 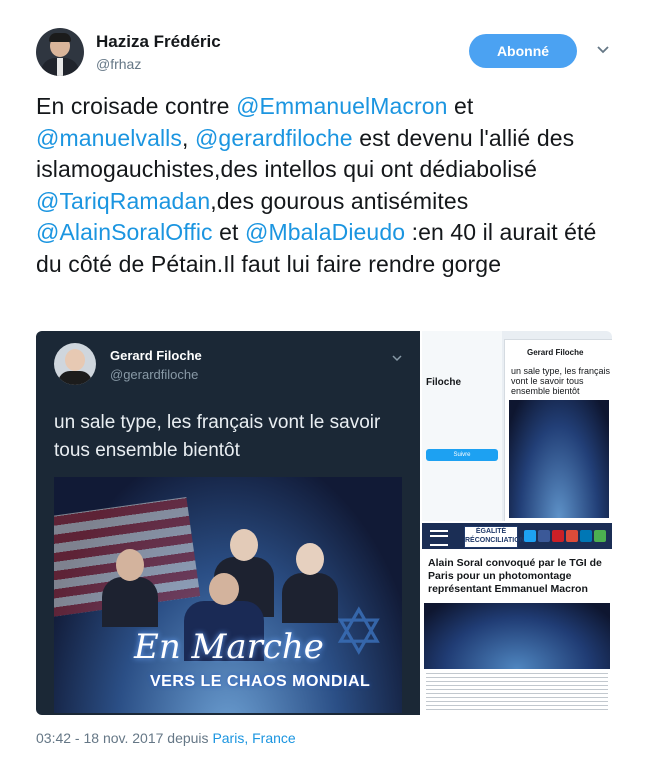 What do you see at coordinates (260, 681) in the screenshot?
I see `meme-caption-subtitle: VERS LE CHAOS MONDIAL` at bounding box center [260, 681].